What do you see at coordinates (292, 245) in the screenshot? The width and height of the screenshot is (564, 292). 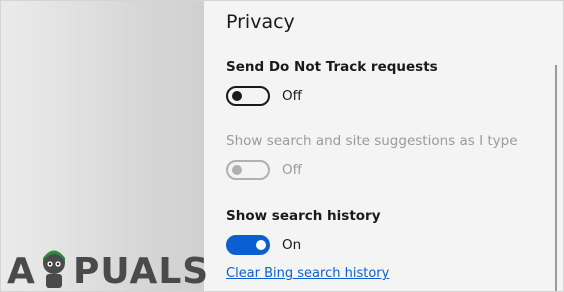 I see `search-history-state: On` at bounding box center [292, 245].